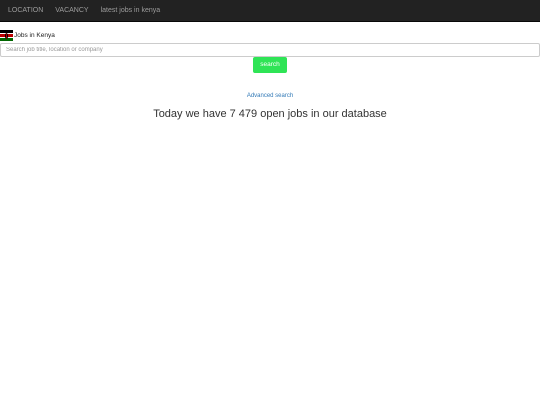  I want to click on brand-label: Jobs in Kenya, so click(34, 35).